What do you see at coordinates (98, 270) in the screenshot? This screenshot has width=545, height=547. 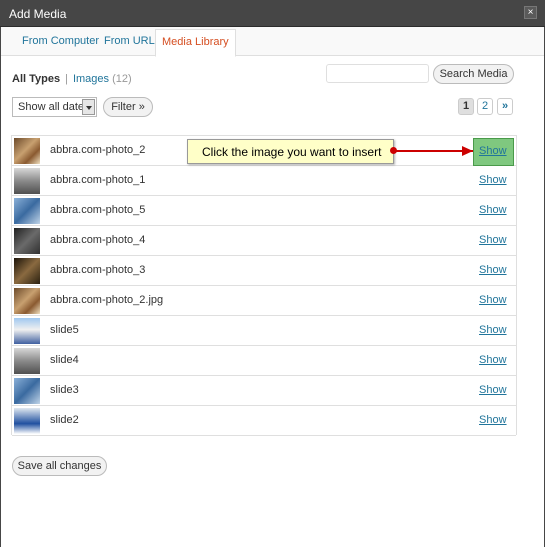 I see `media-filename: abbra.com-photo_3` at bounding box center [98, 270].